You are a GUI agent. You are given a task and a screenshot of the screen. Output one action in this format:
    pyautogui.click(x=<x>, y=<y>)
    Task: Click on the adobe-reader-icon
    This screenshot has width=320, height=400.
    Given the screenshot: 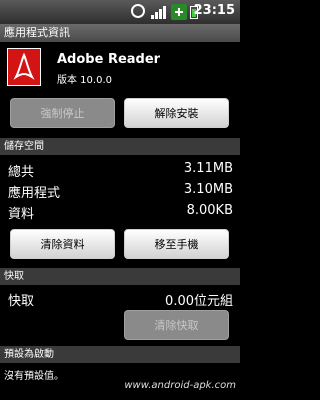 What is the action you would take?
    pyautogui.click(x=24, y=67)
    